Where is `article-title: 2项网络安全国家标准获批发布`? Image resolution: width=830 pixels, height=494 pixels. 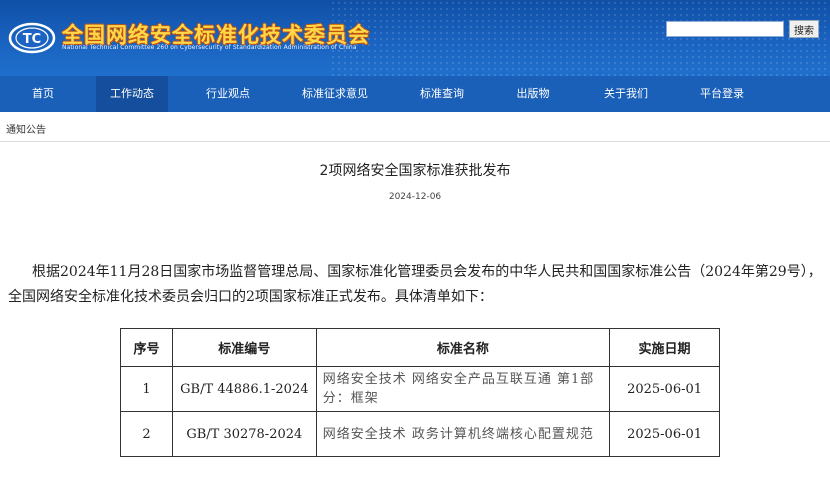 article-title: 2项网络安全国家标准获批发布 is located at coordinates (415, 171).